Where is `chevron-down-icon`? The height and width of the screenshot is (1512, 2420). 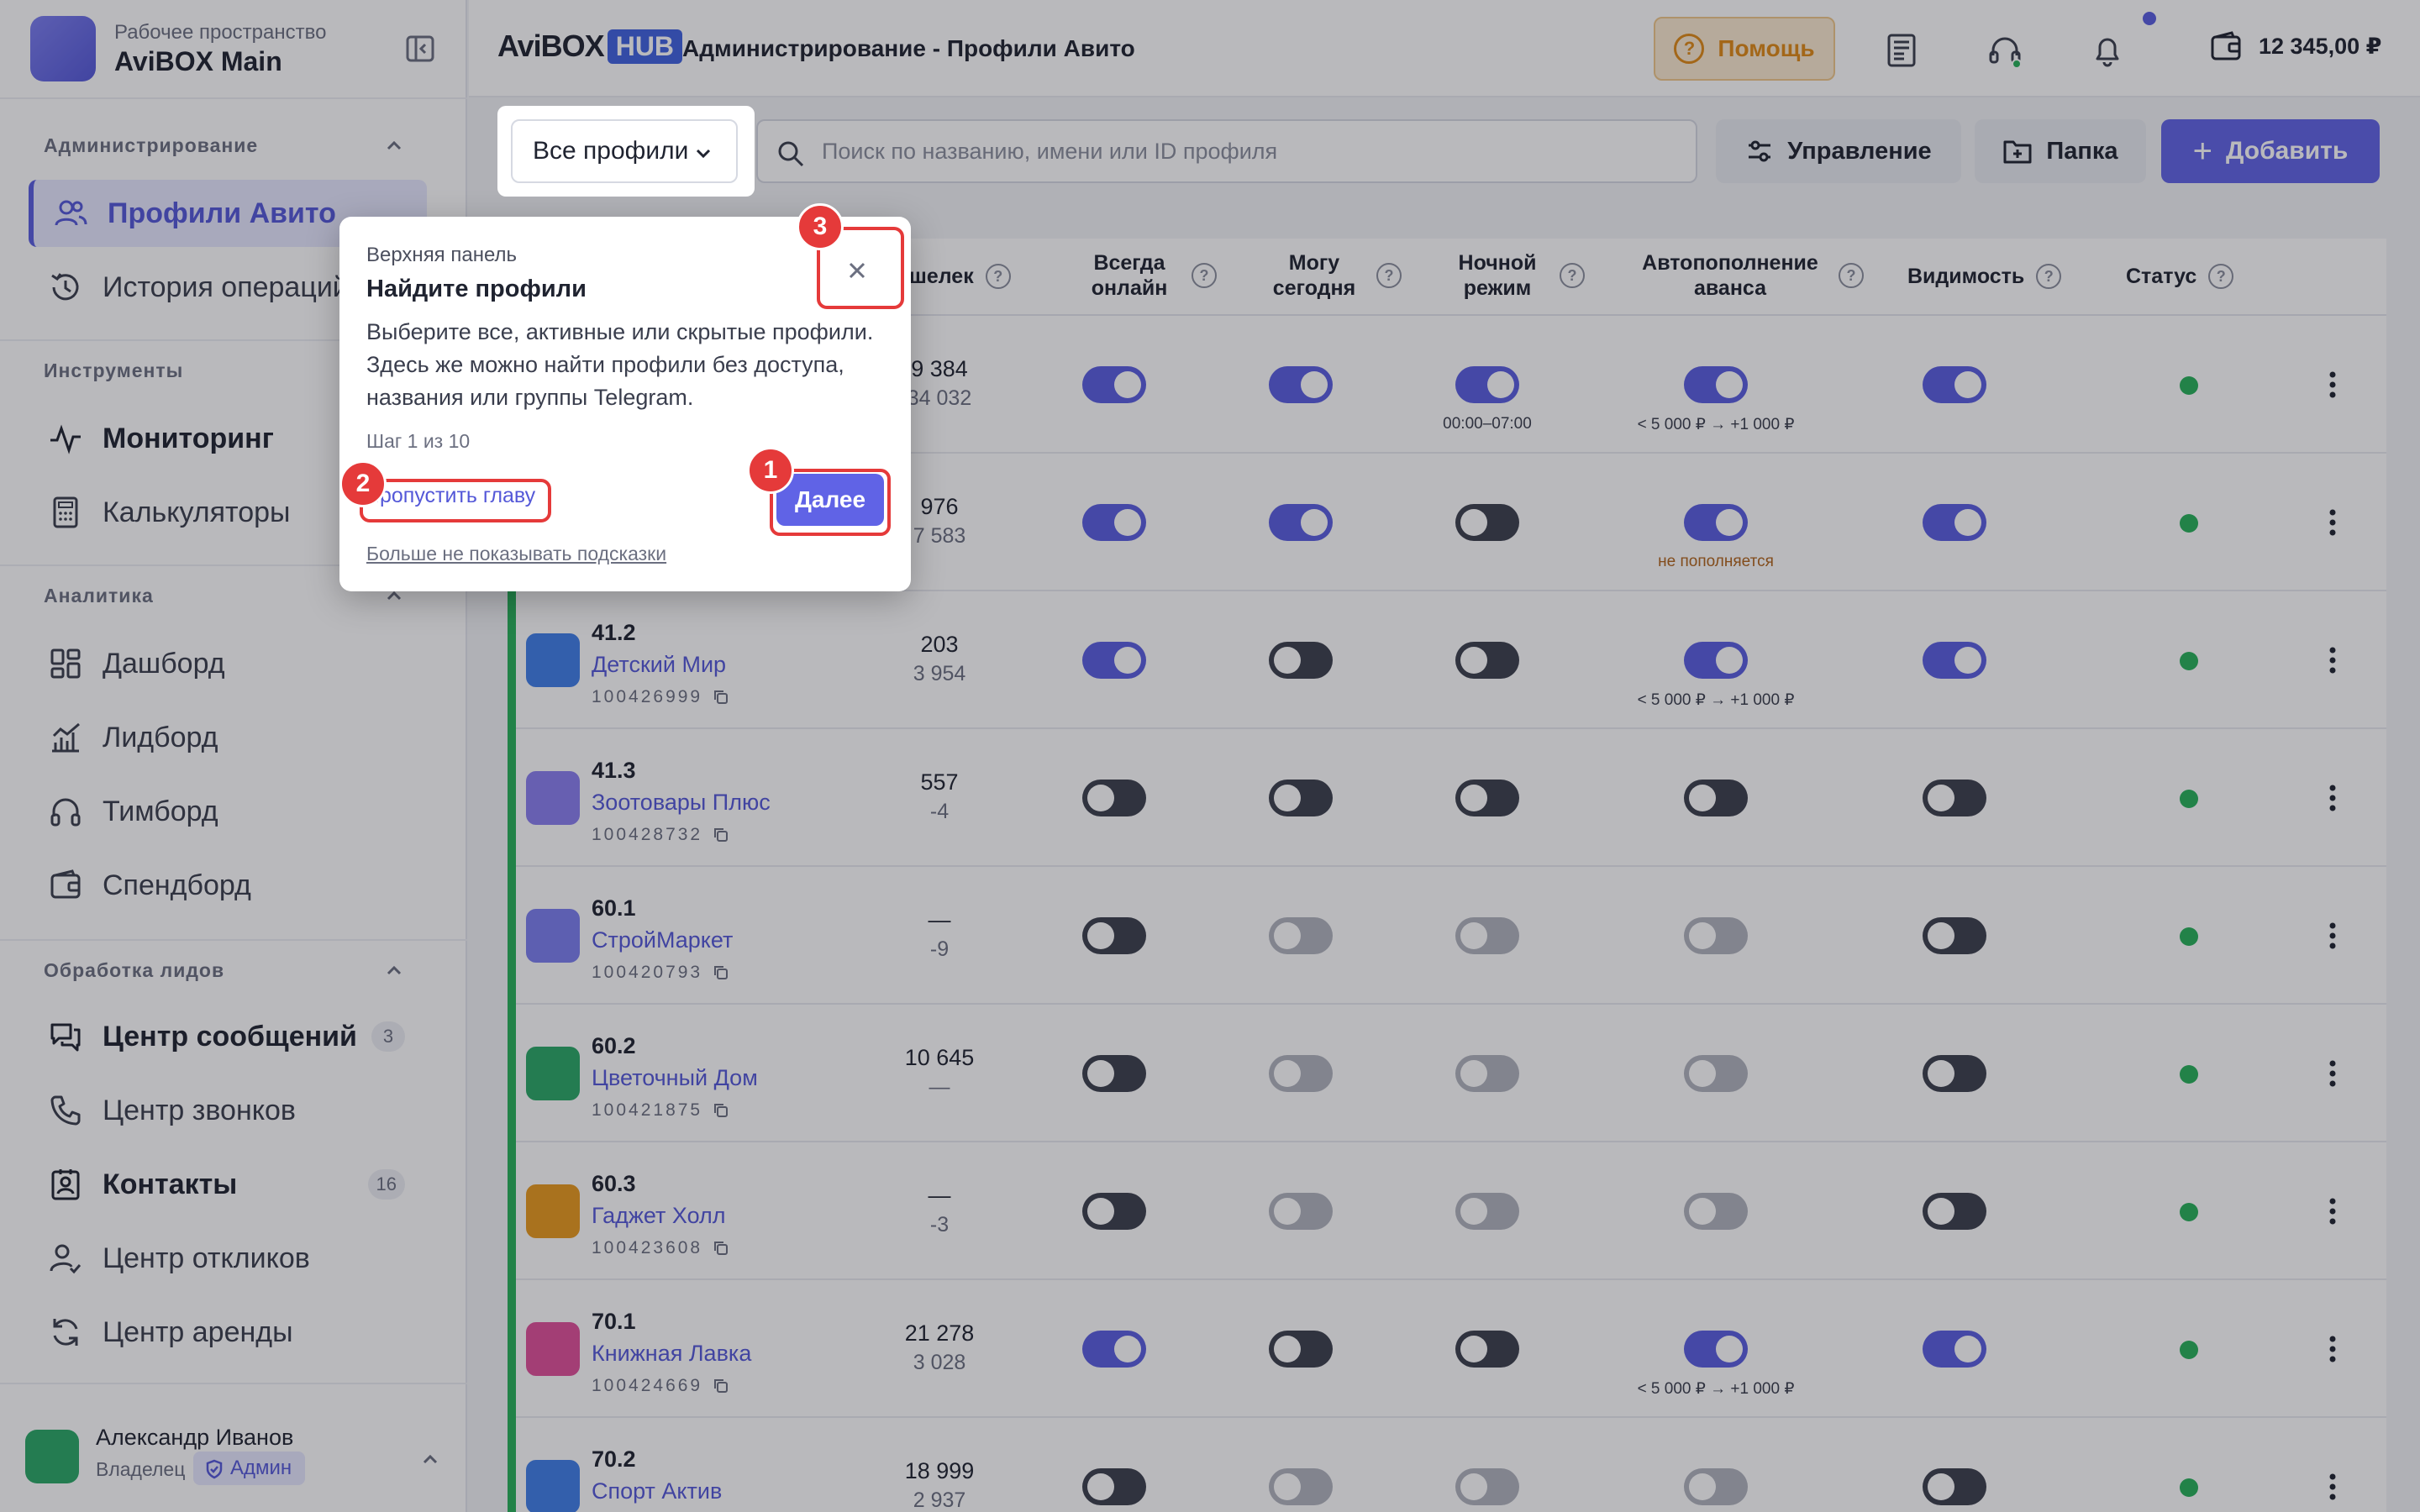
chevron-down-icon is located at coordinates (704, 154).